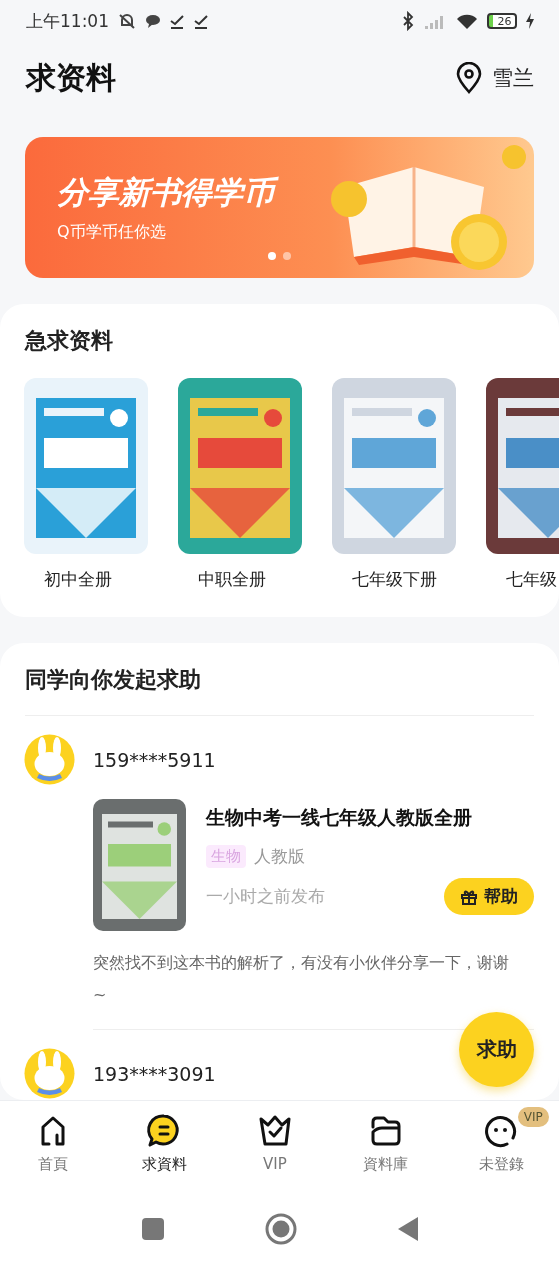 The image size is (559, 1280). Describe the element at coordinates (127, 21) in the screenshot. I see `bell-off-icon` at that location.